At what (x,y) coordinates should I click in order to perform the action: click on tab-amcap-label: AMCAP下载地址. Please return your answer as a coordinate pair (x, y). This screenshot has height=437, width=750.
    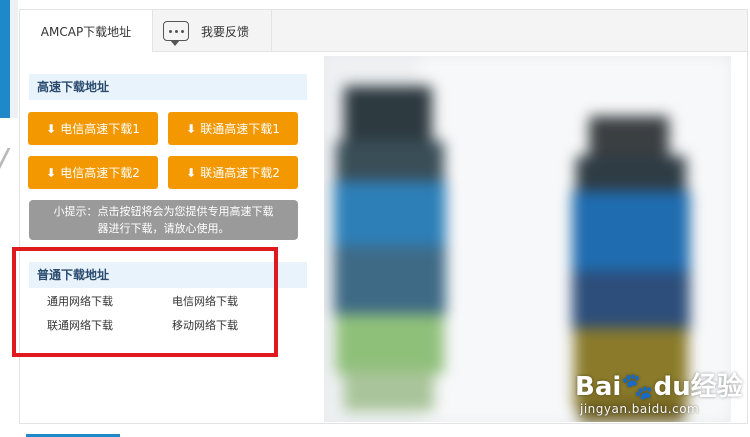
    Looking at the image, I should click on (86, 31).